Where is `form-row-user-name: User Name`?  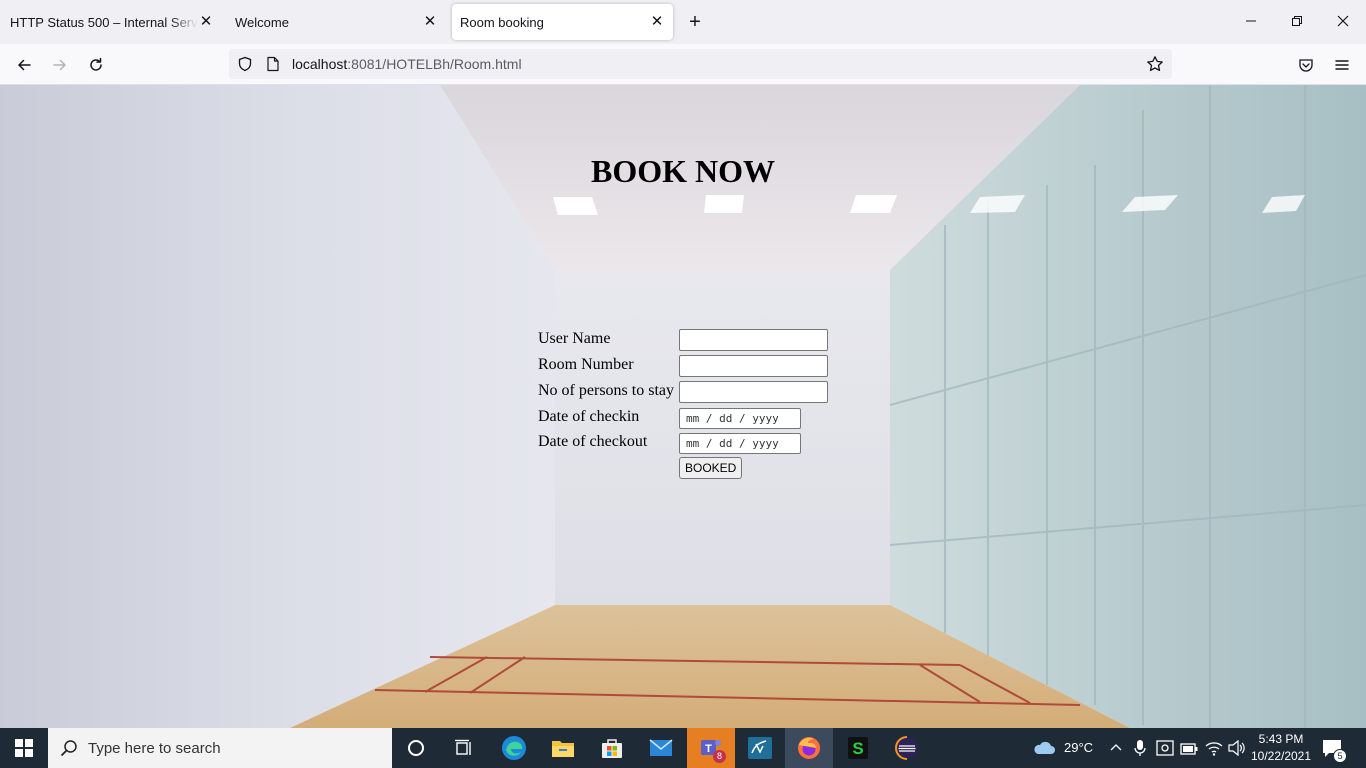
form-row-user-name: User Name is located at coordinates (686, 340).